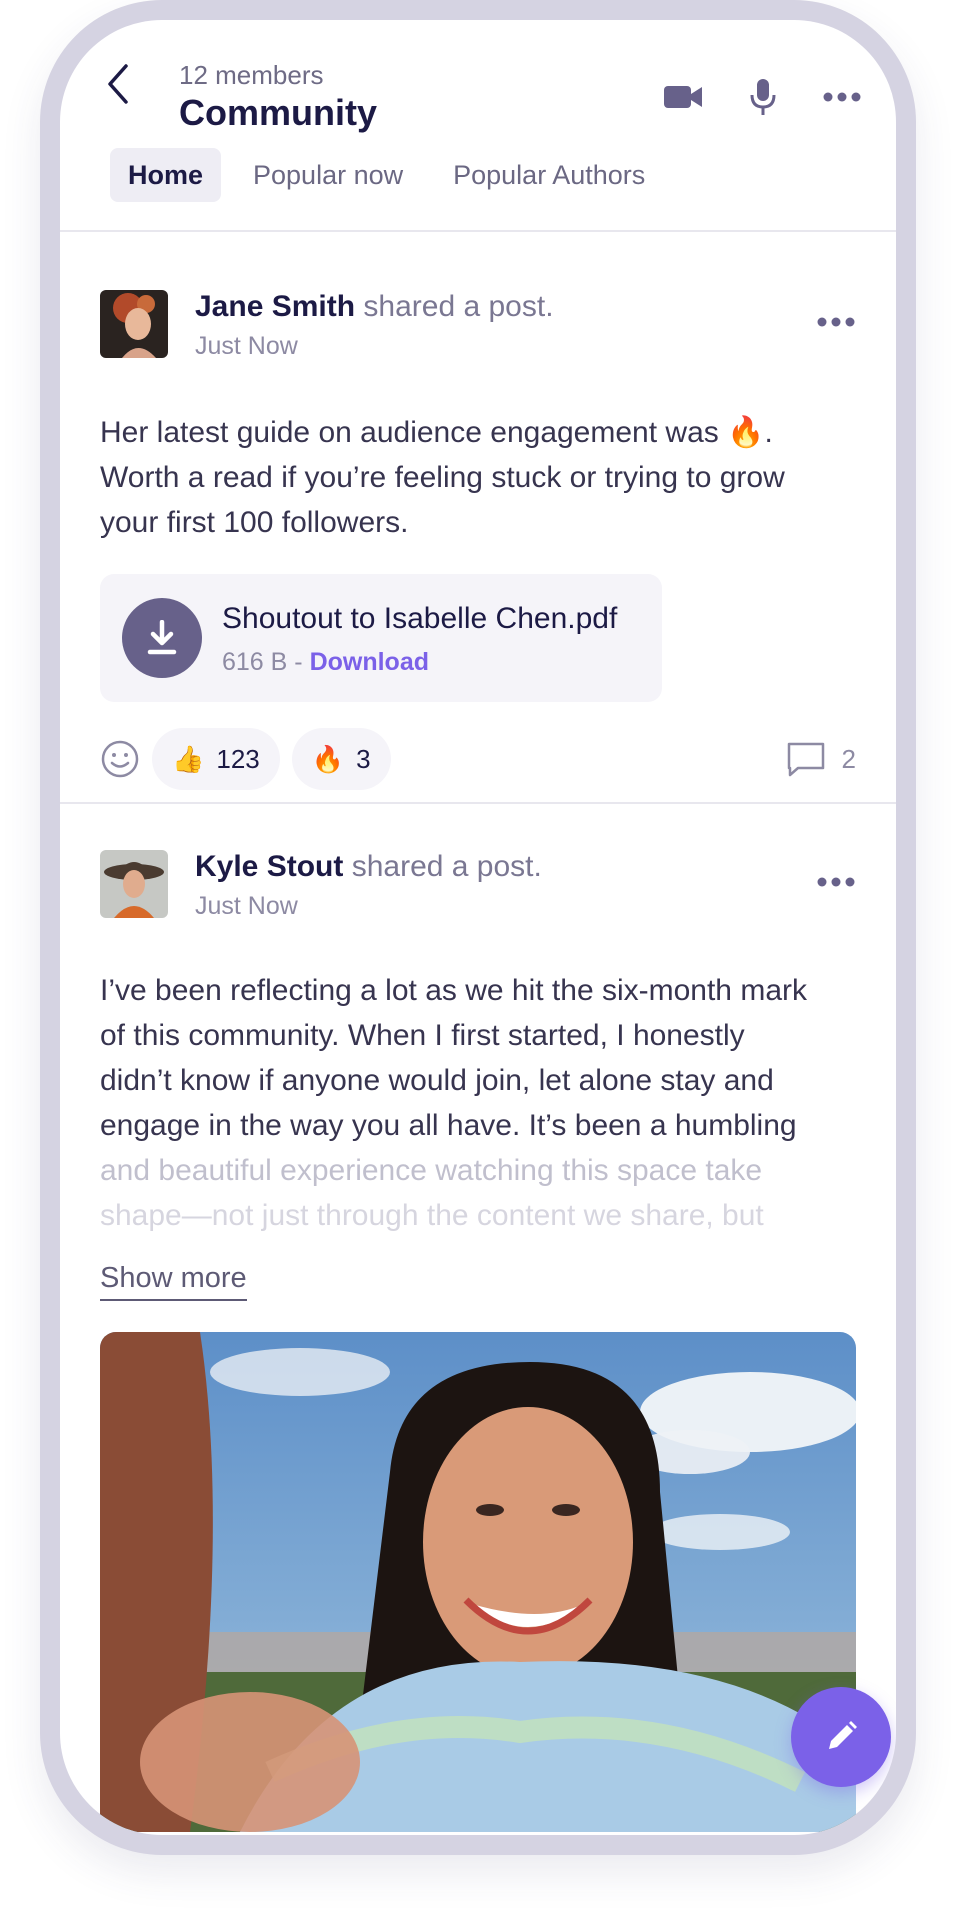 This screenshot has height=1931, width=956. I want to click on reaction-thumbs-up: 👍 123, so click(216, 759).